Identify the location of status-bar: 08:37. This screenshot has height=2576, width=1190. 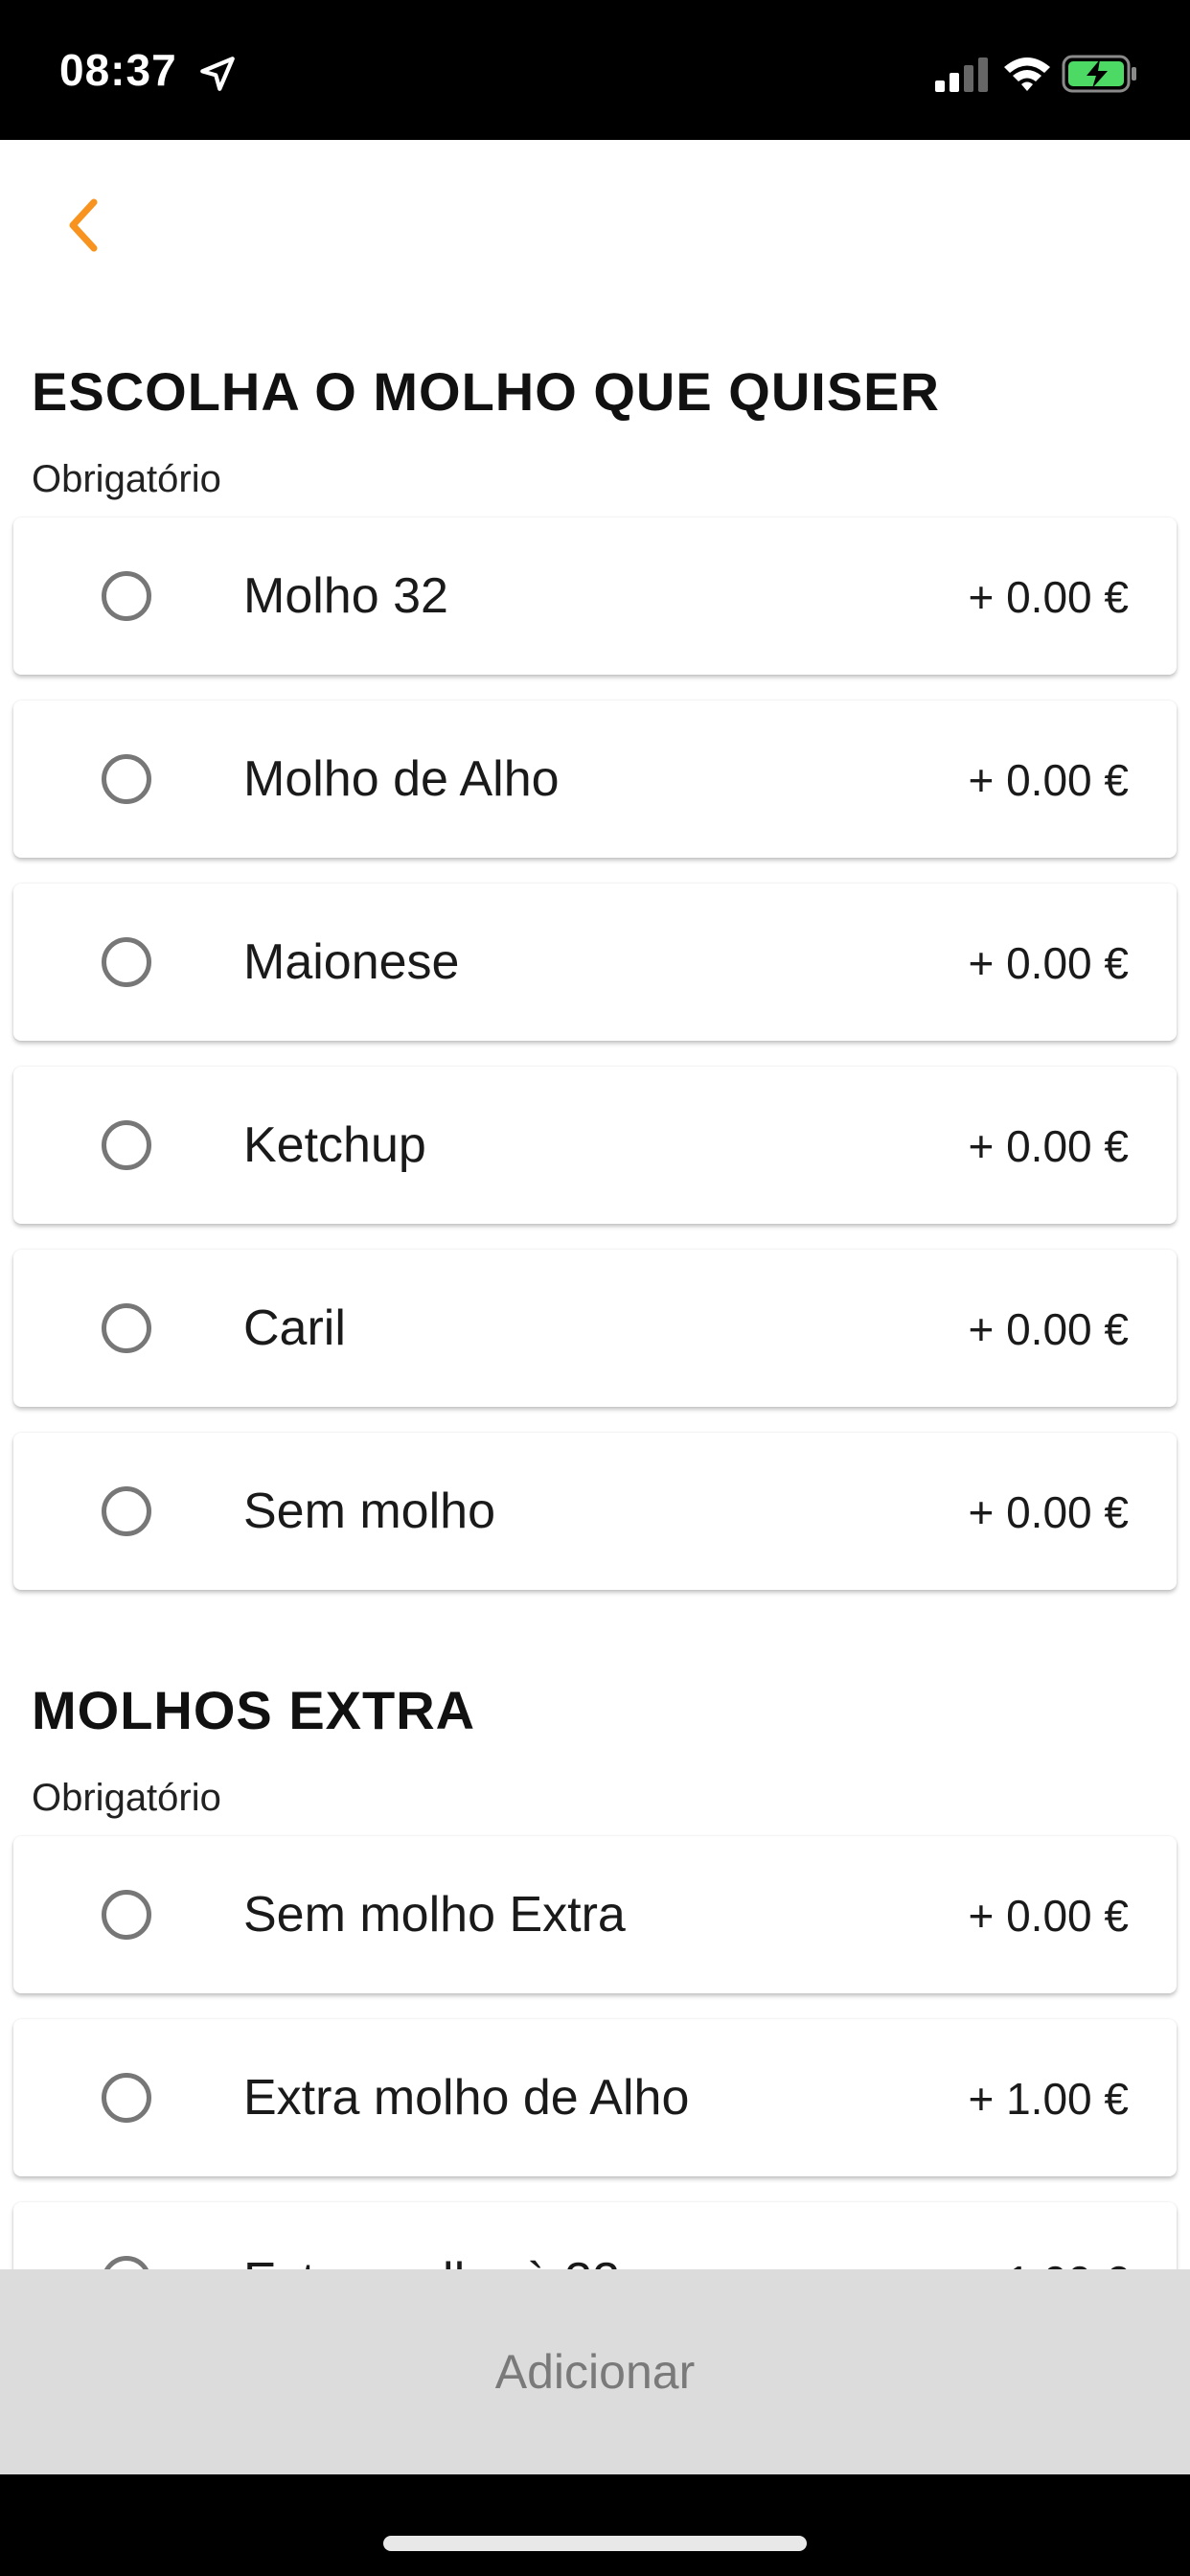
(595, 70).